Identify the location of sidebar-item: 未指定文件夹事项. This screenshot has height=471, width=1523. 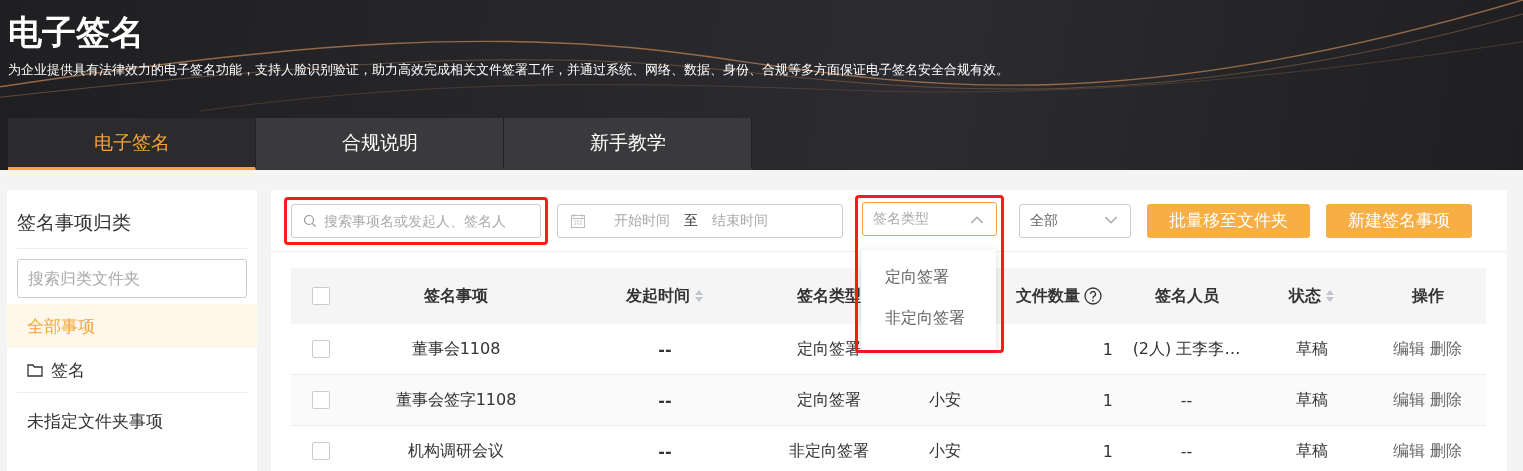
(132, 420).